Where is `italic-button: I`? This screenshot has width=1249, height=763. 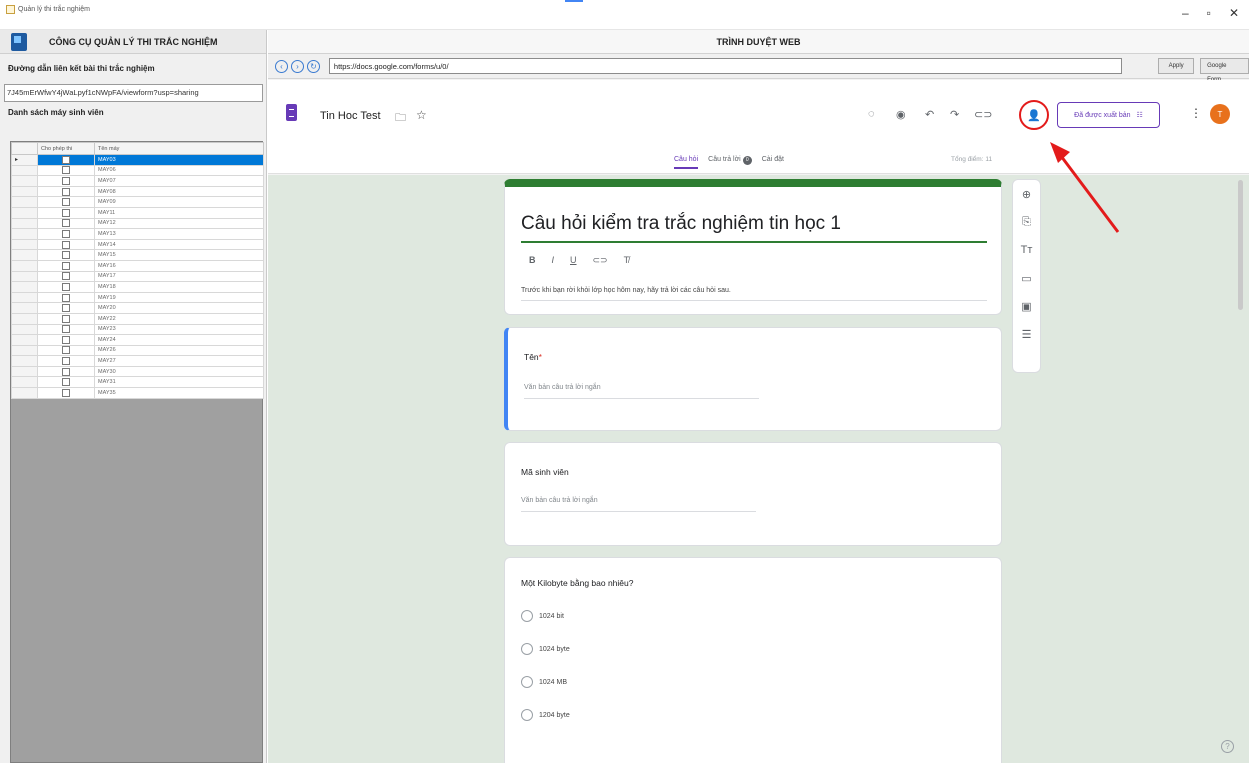
italic-button: I is located at coordinates (553, 260).